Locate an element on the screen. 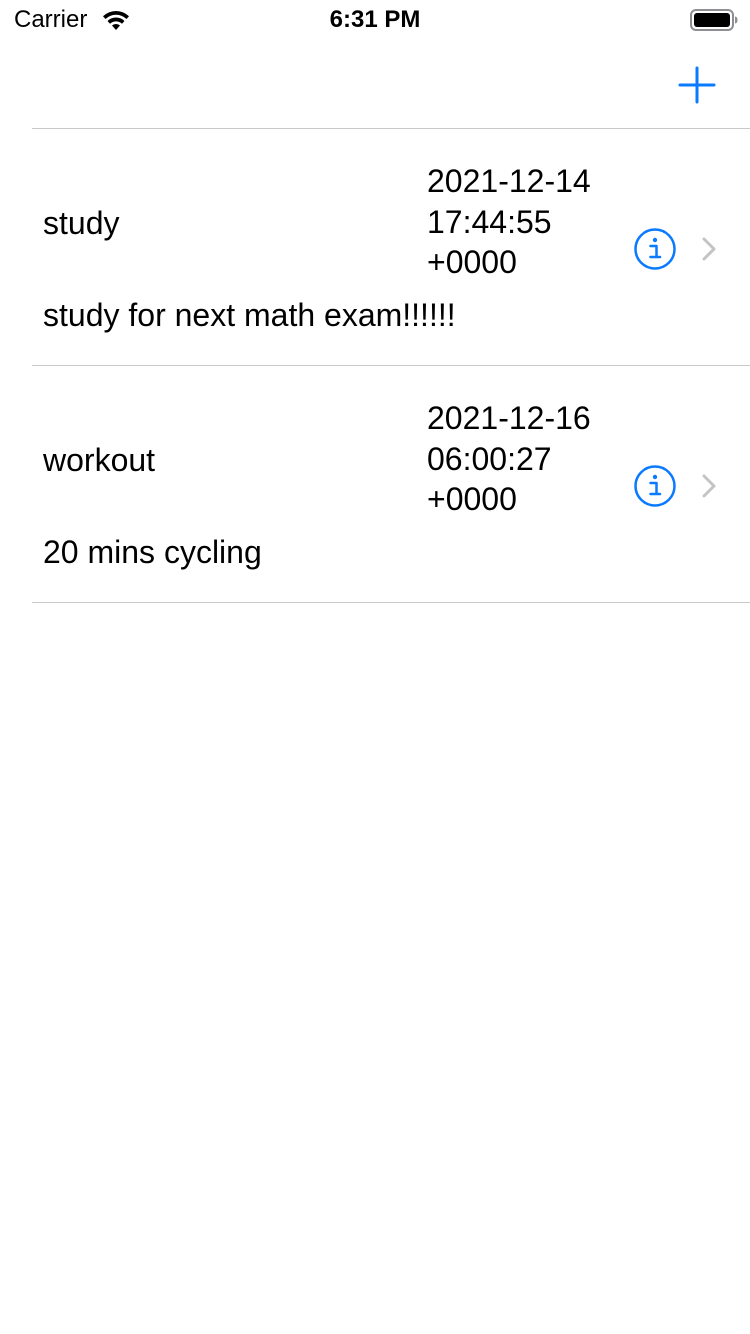  plus-icon is located at coordinates (697, 85).